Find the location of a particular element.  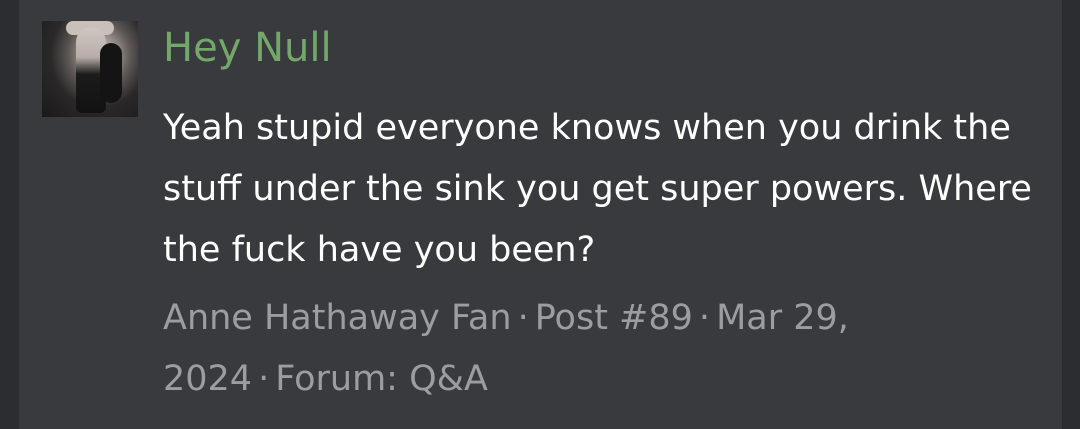

meta-forum-link: Forum: Q&A is located at coordinates (381, 379).